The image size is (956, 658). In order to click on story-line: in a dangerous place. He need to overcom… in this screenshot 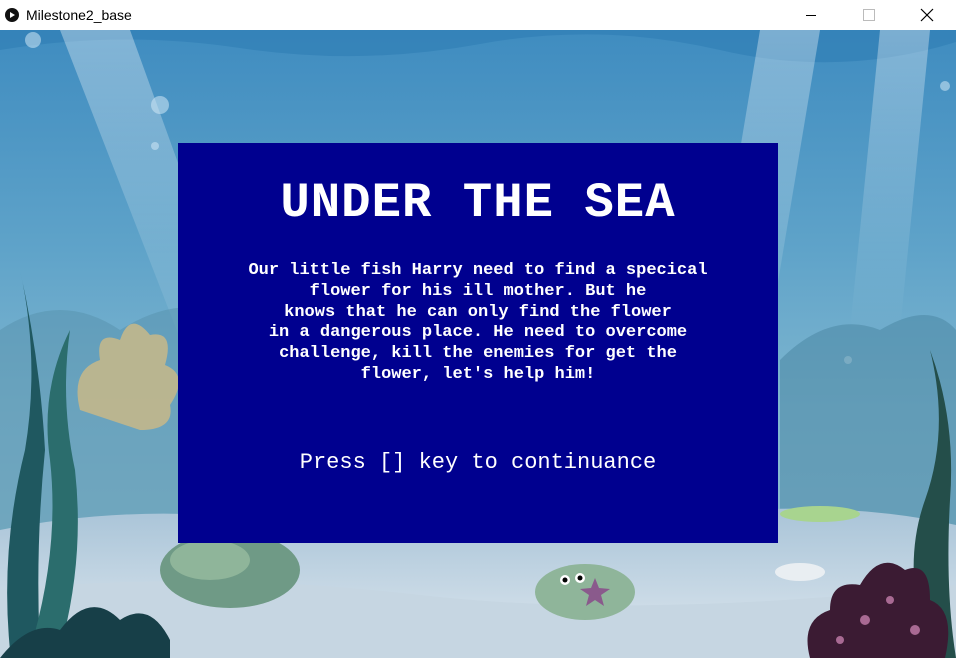, I will do `click(478, 333)`.